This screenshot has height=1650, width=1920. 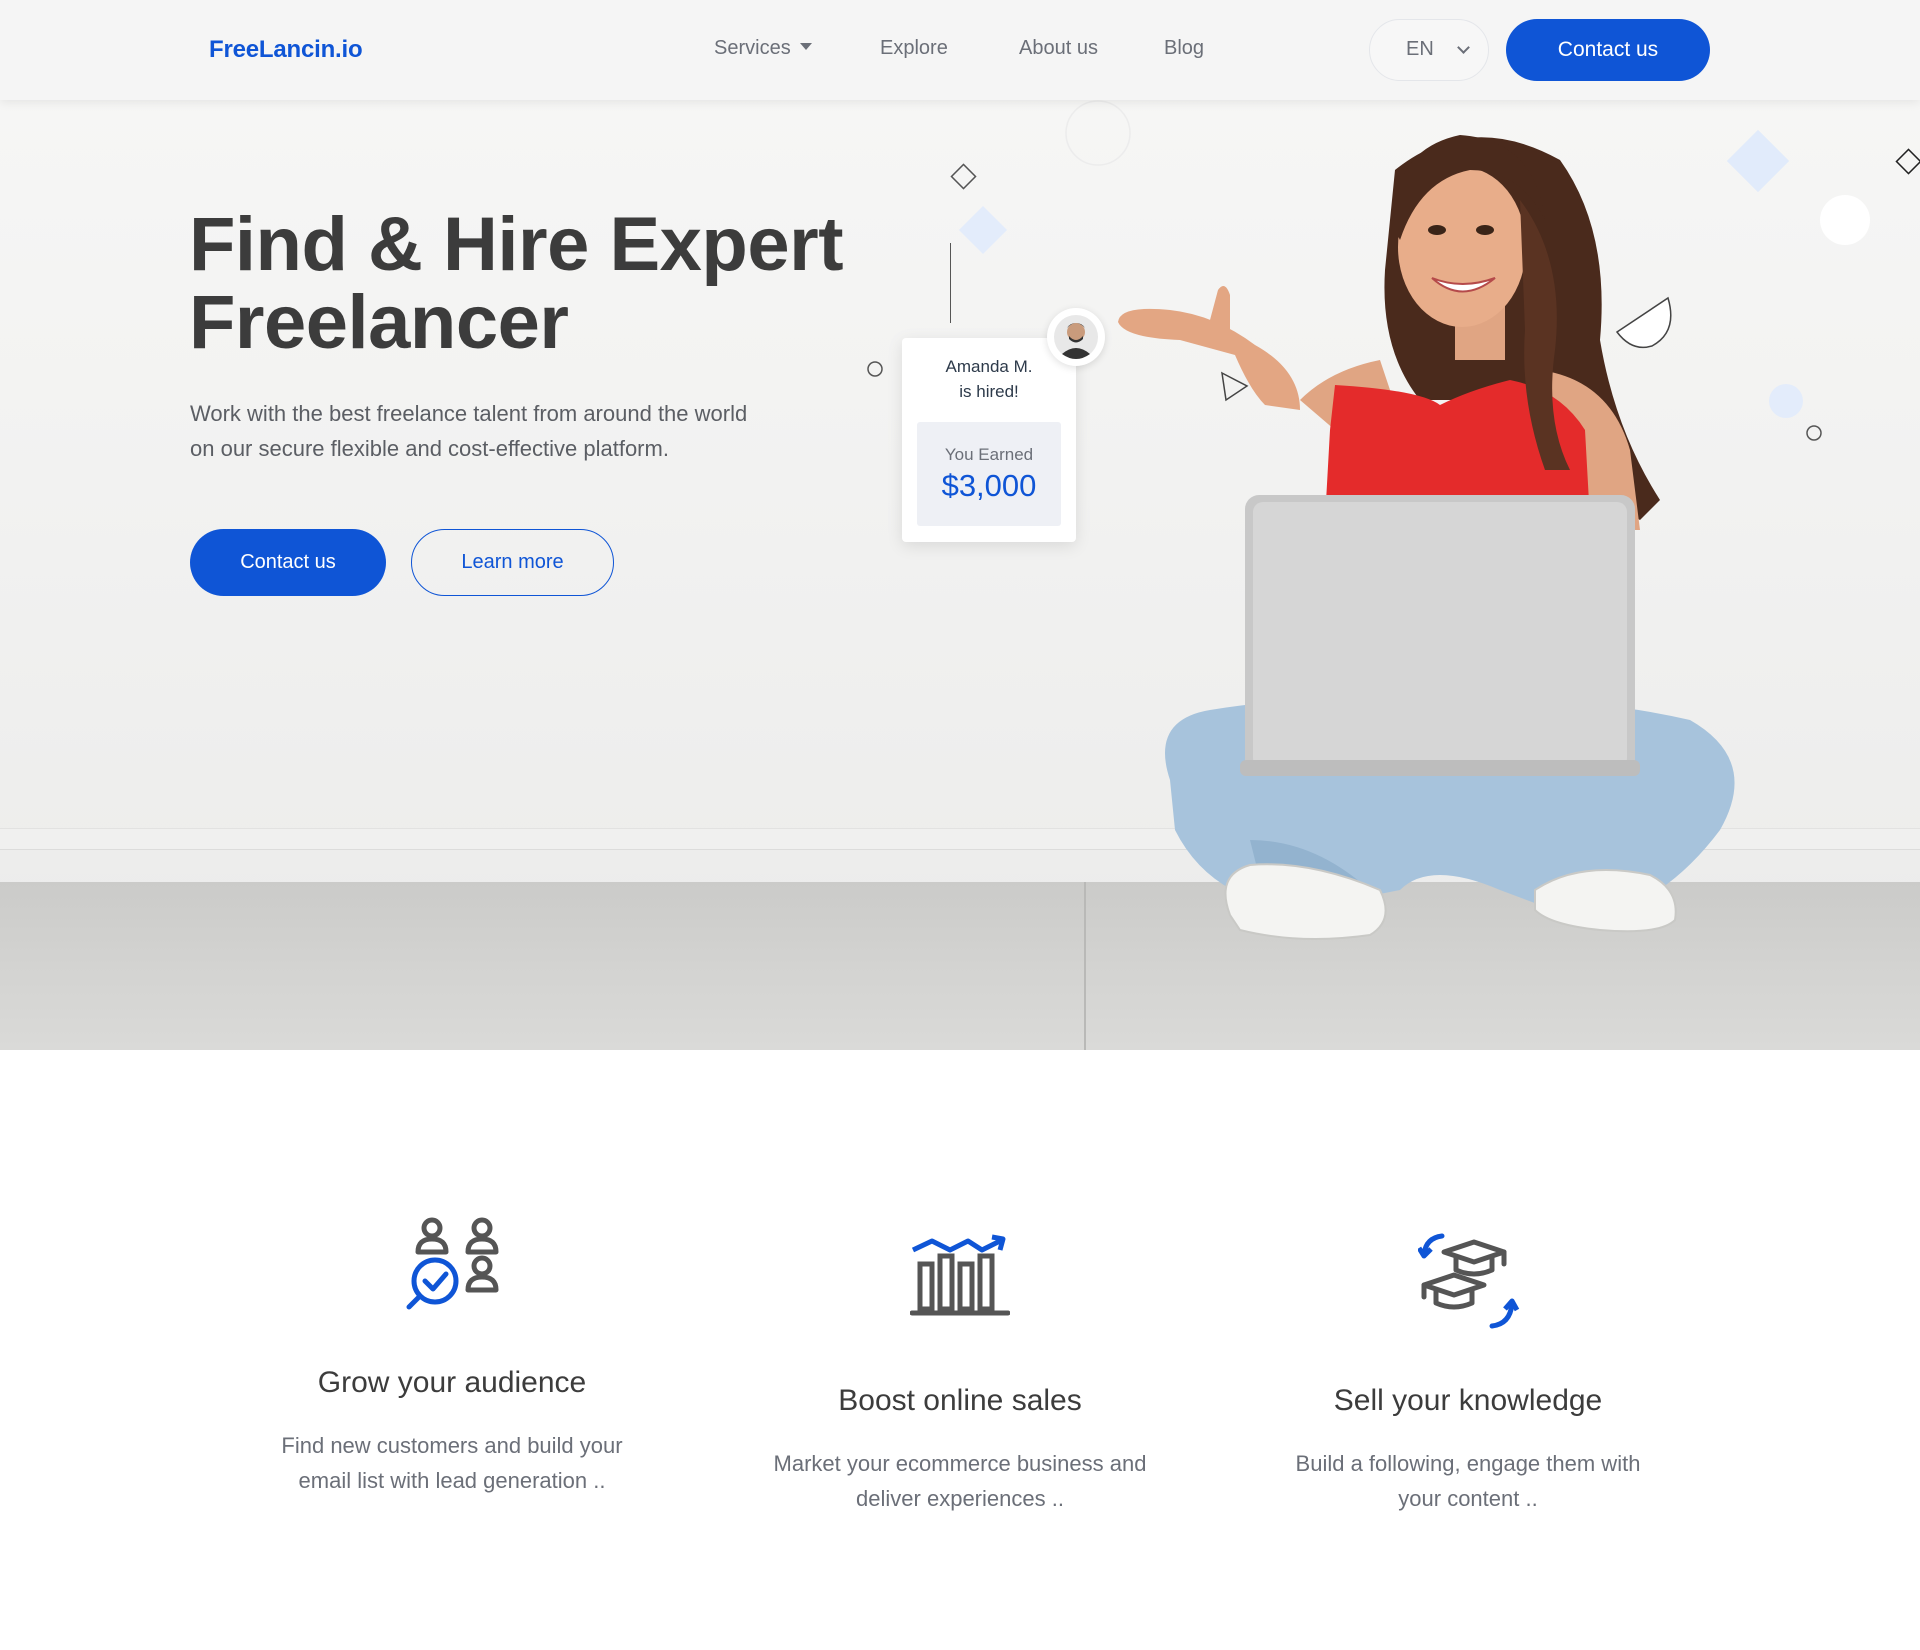 I want to click on hero-contact-button: Contact us, so click(x=288, y=562).